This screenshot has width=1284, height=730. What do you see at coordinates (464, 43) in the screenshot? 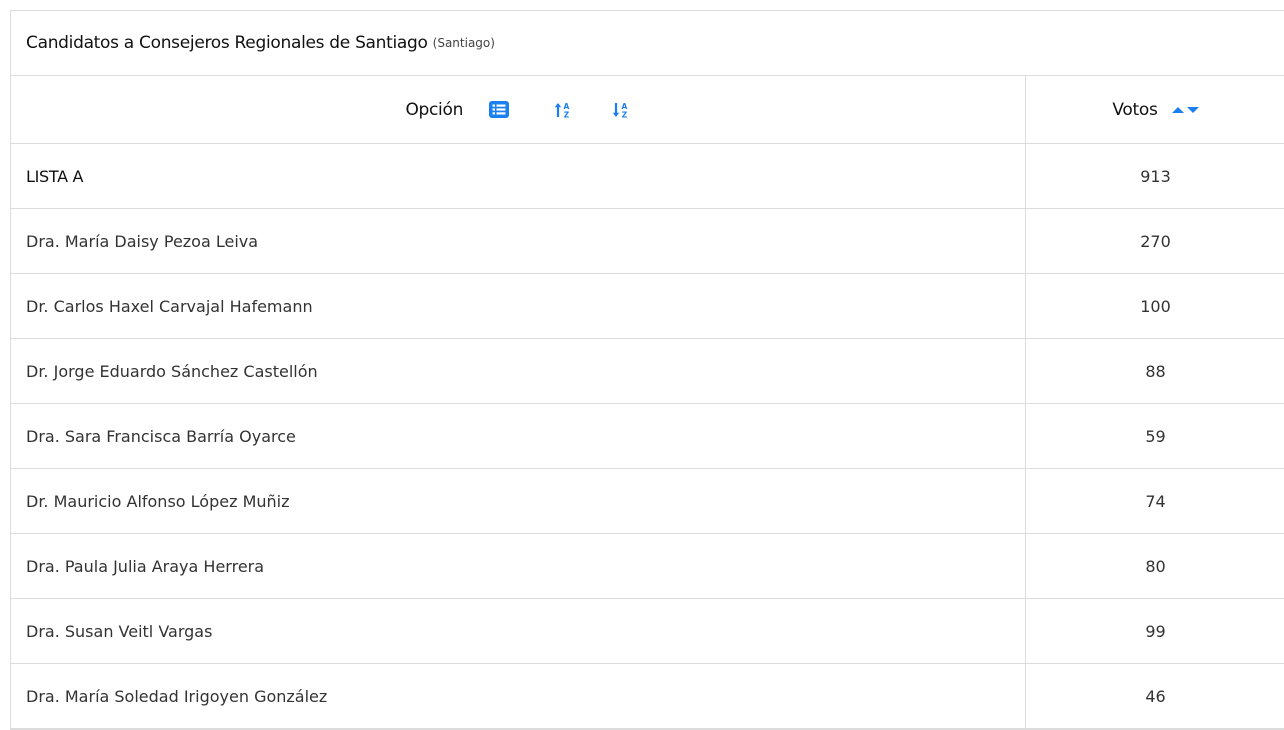
I see `panel-subtitle: (Santiago)` at bounding box center [464, 43].